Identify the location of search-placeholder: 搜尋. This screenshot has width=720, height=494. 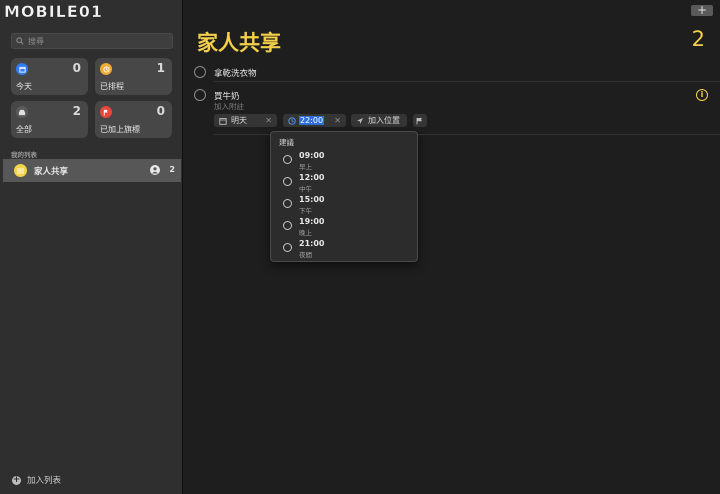
(36, 41).